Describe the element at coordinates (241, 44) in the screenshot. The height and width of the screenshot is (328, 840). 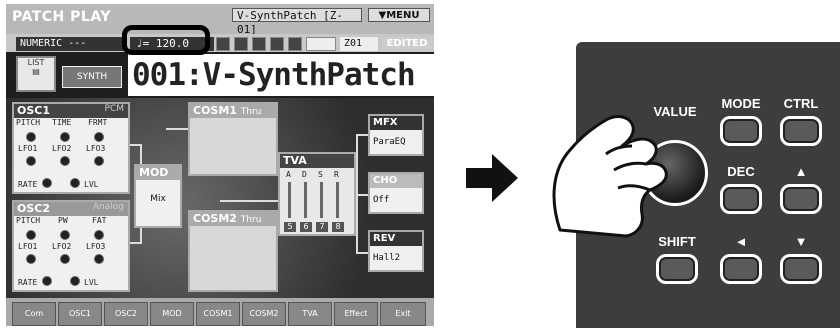
I see `arpeggio-icon` at that location.